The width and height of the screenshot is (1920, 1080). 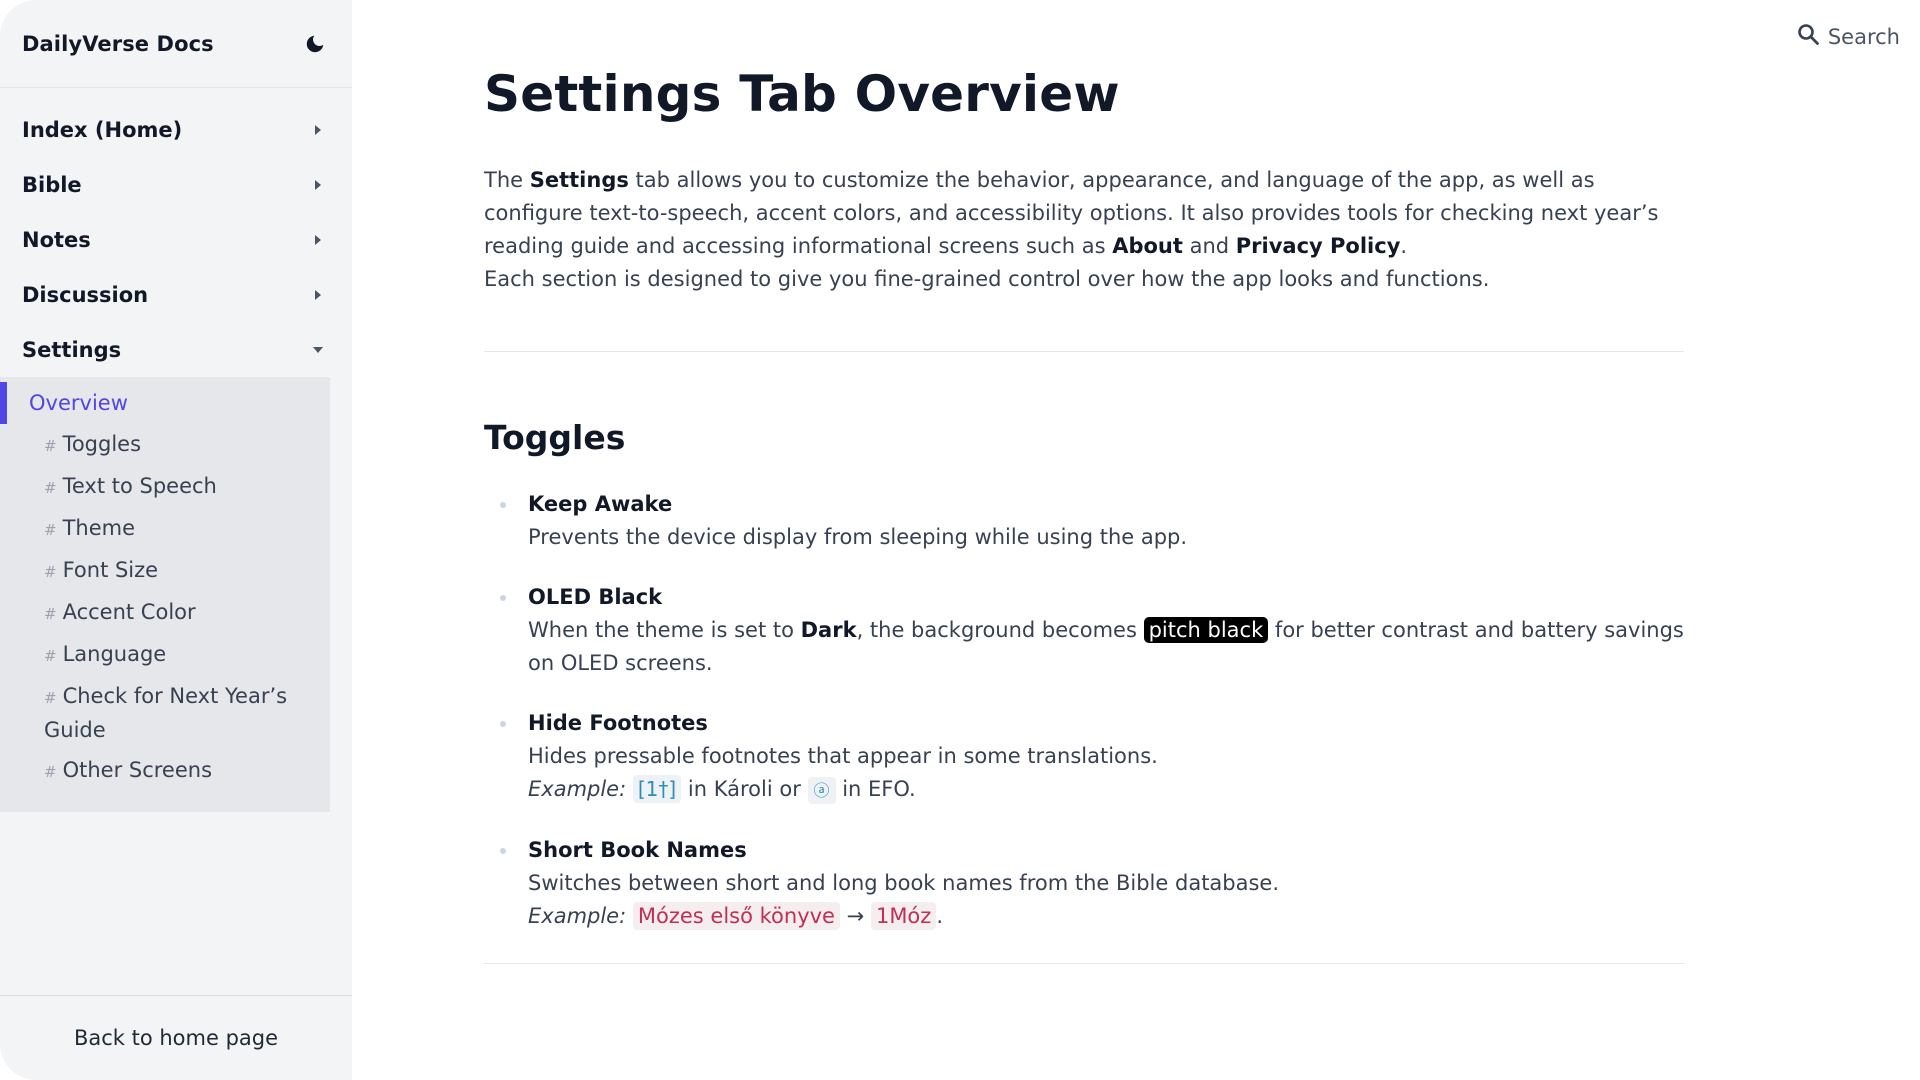 What do you see at coordinates (555, 437) in the screenshot?
I see `section-heading-toggles: Toggles` at bounding box center [555, 437].